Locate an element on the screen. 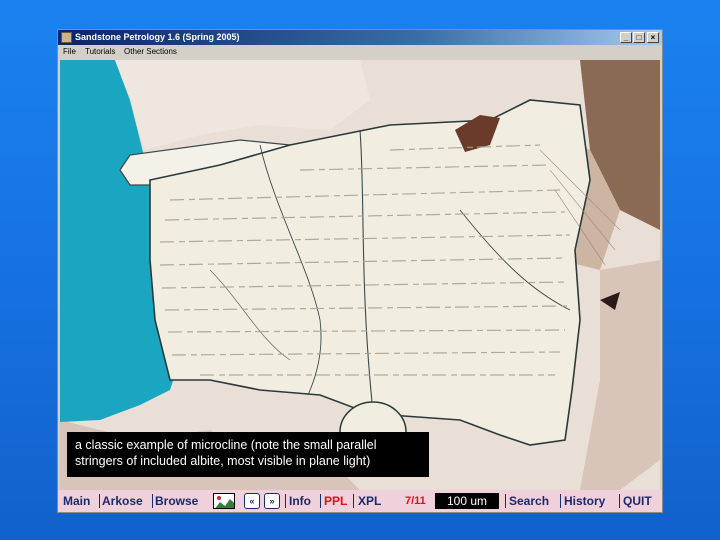 The image size is (720, 540). main-button: Main is located at coordinates (76, 501).